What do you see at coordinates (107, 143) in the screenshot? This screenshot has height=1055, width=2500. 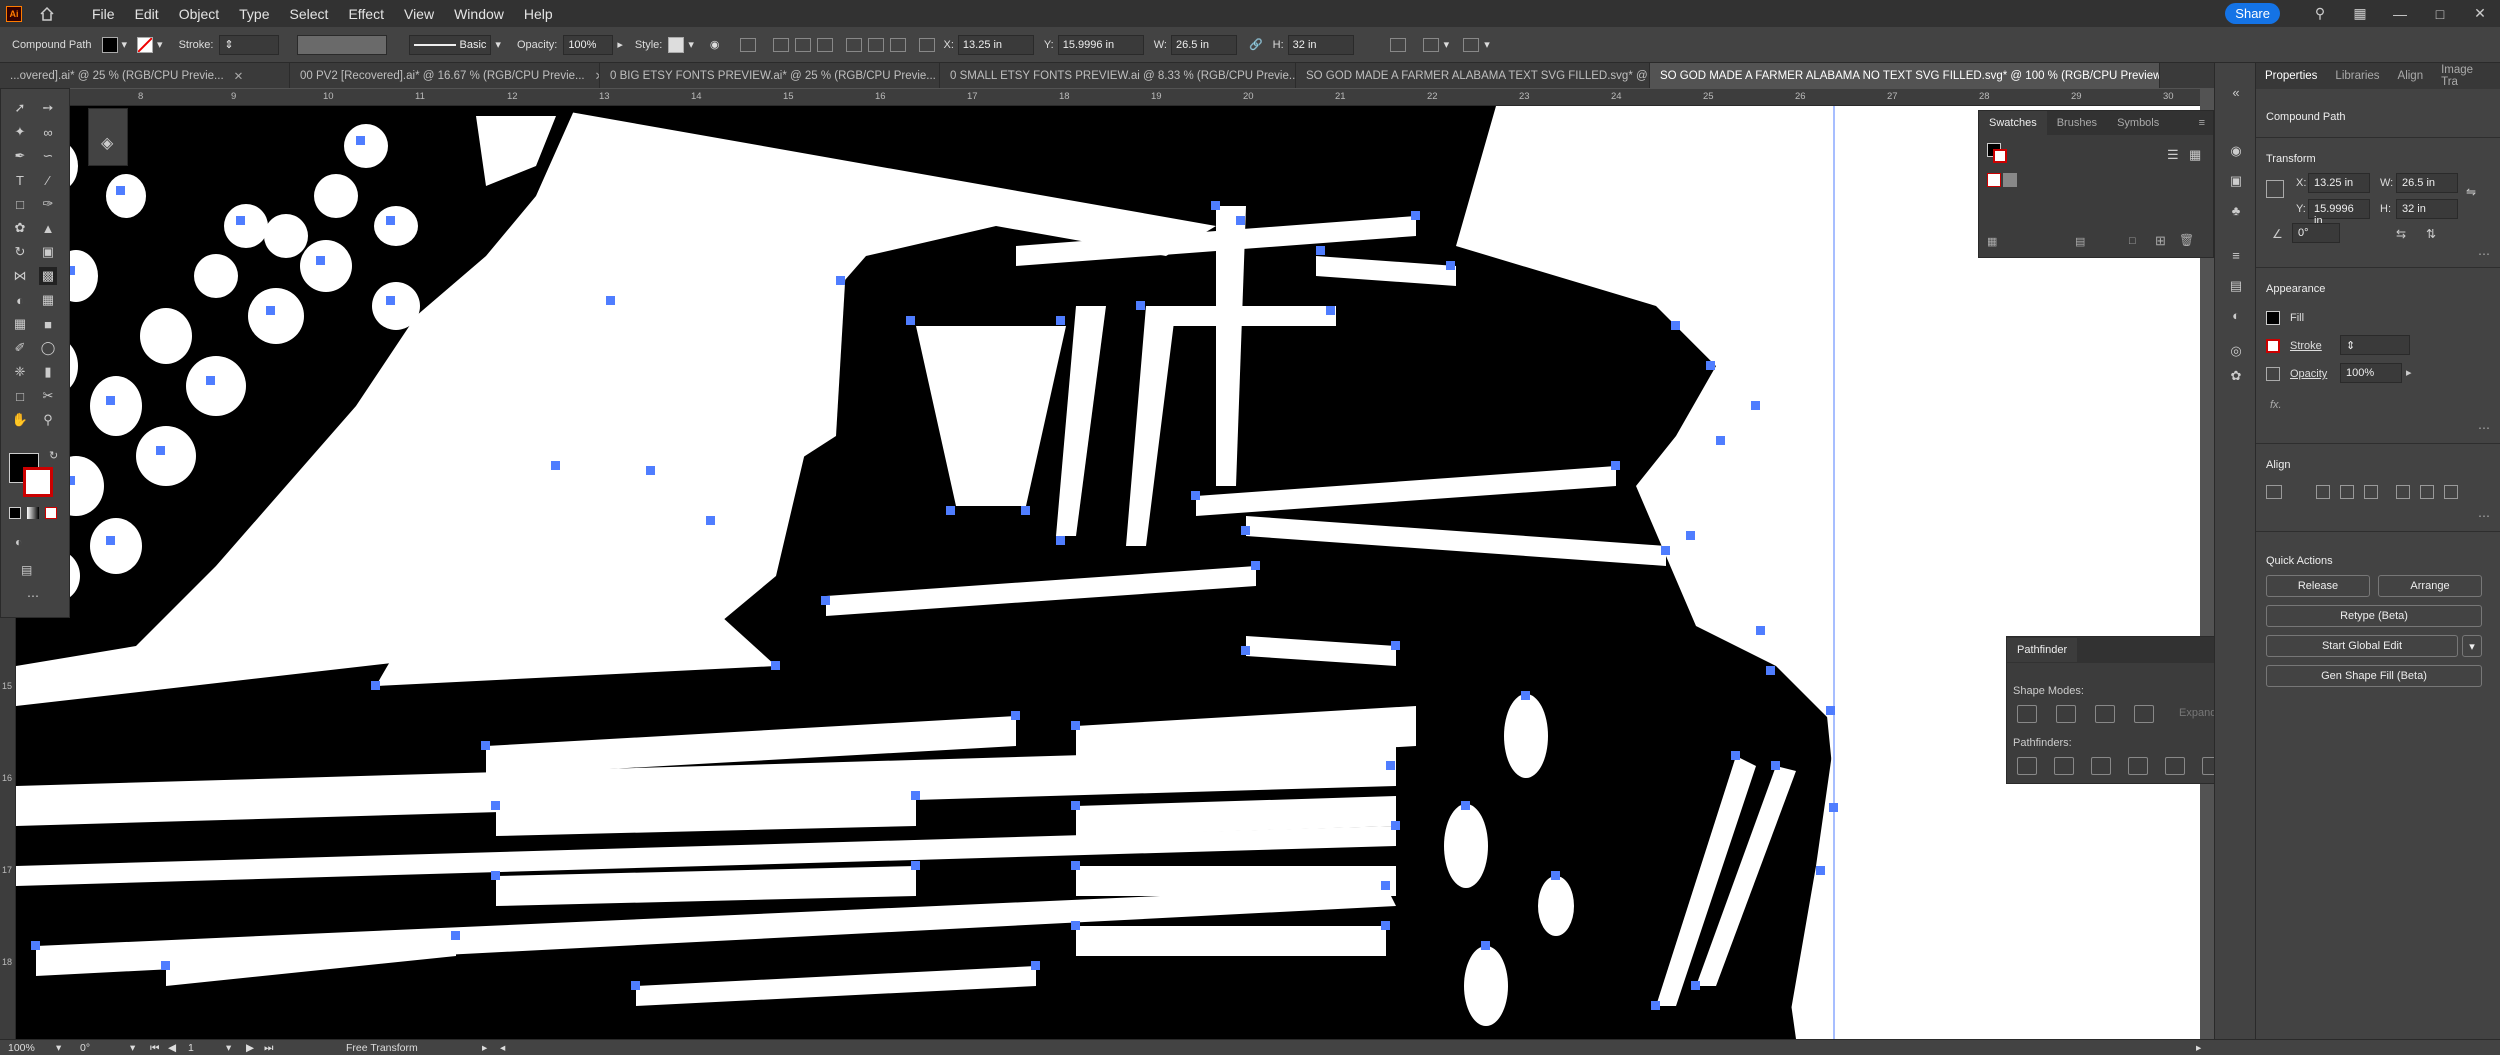 I see `layers-icon: ◈` at bounding box center [107, 143].